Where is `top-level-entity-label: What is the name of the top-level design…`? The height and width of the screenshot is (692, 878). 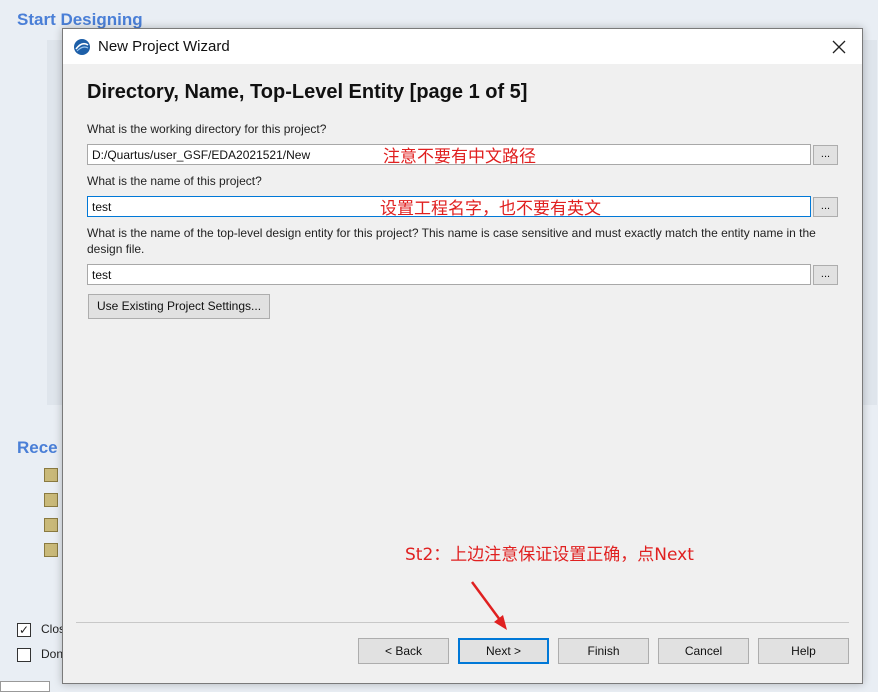 top-level-entity-label: What is the name of the top-level design… is located at coordinates (451, 241).